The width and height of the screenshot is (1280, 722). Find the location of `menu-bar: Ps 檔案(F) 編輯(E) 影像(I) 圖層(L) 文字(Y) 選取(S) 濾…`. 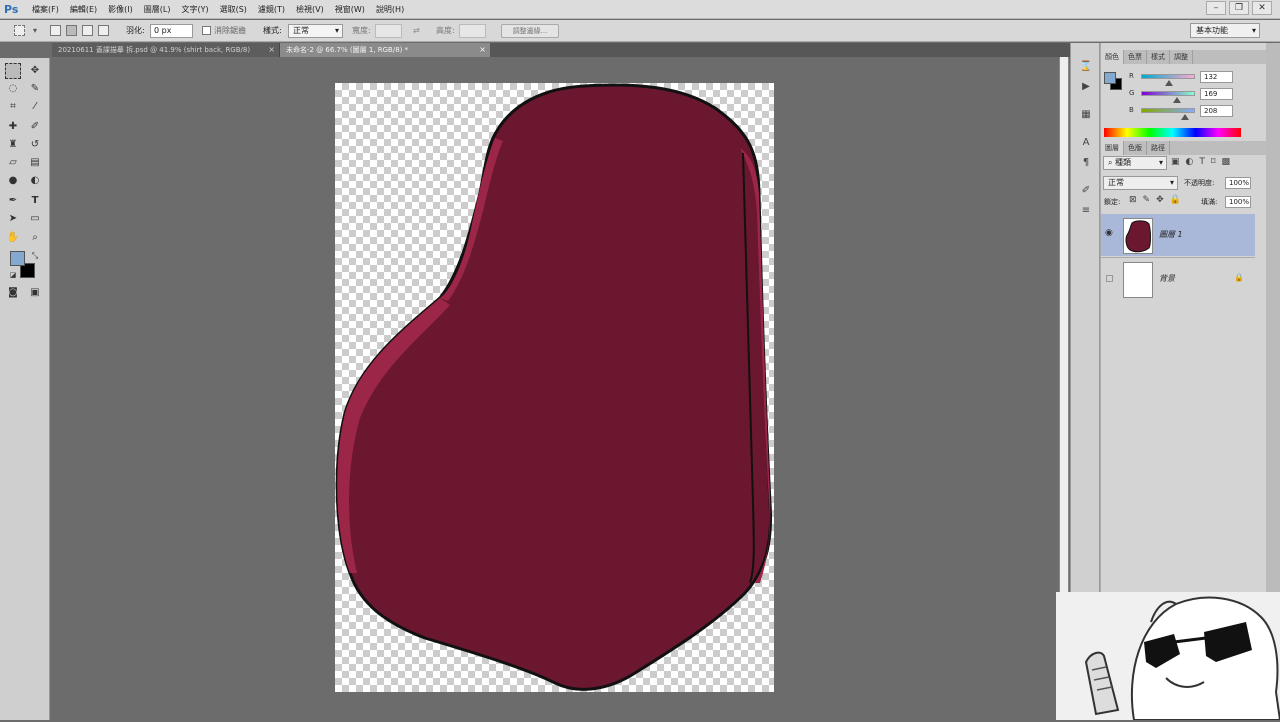

menu-bar: Ps 檔案(F) 編輯(E) 影像(I) 圖層(L) 文字(Y) 選取(S) 濾… is located at coordinates (640, 9).